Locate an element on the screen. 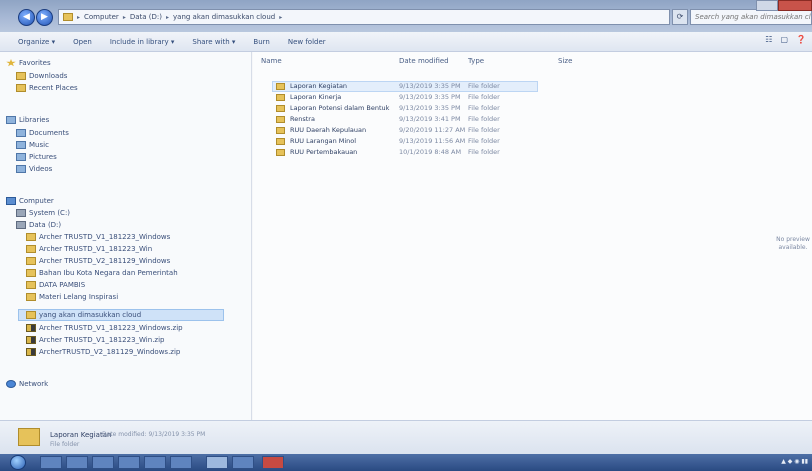 This screenshot has width=812, height=471. nav-item-current-folder: yang akan dimasukkan cloud is located at coordinates (83, 315).